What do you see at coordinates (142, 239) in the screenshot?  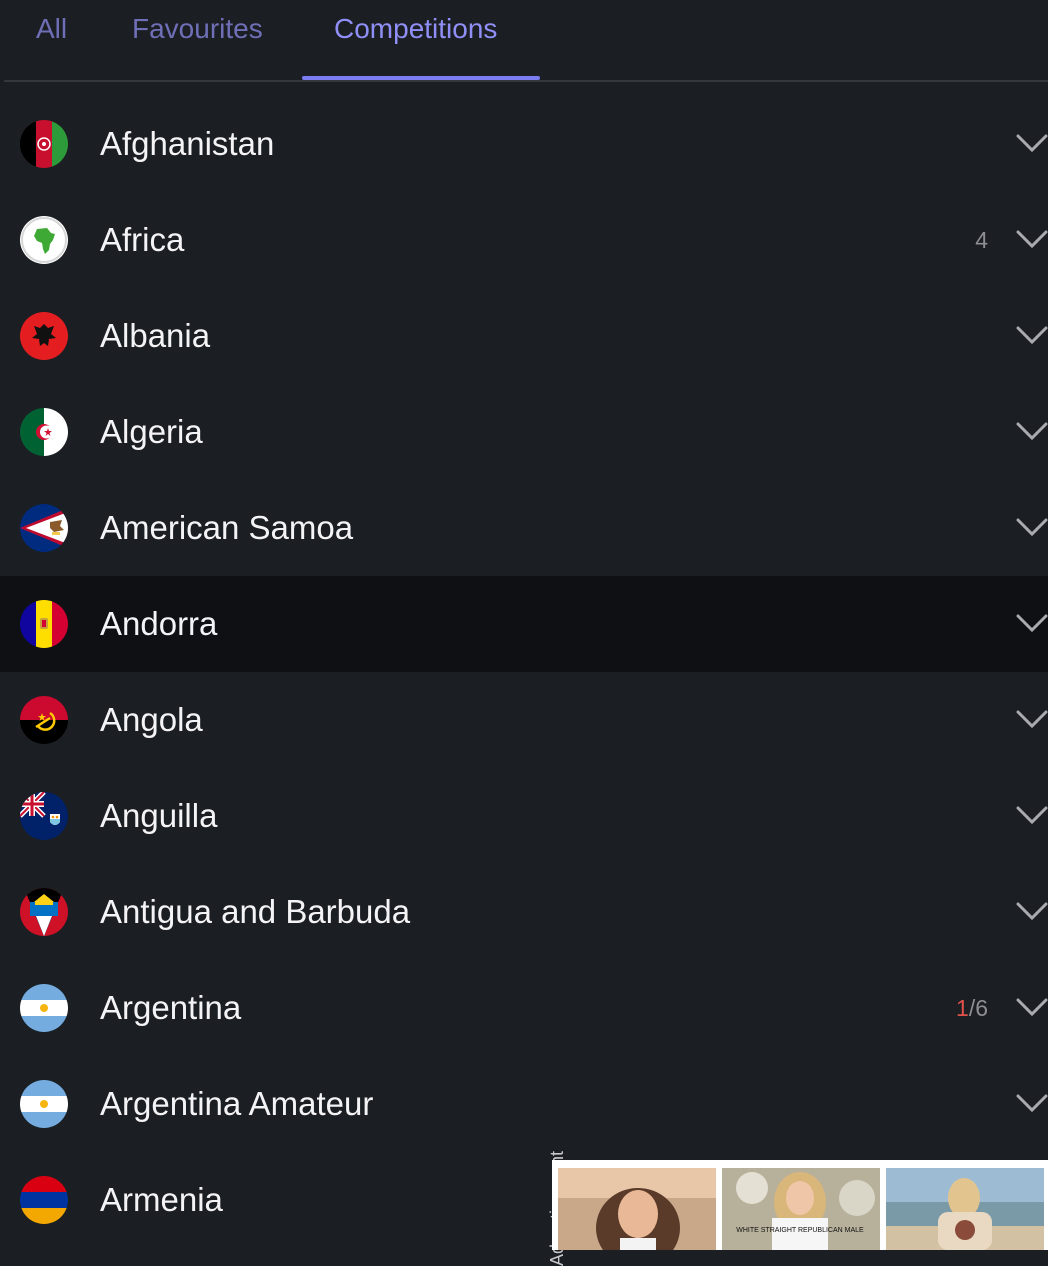 I see `country-name: Africa` at bounding box center [142, 239].